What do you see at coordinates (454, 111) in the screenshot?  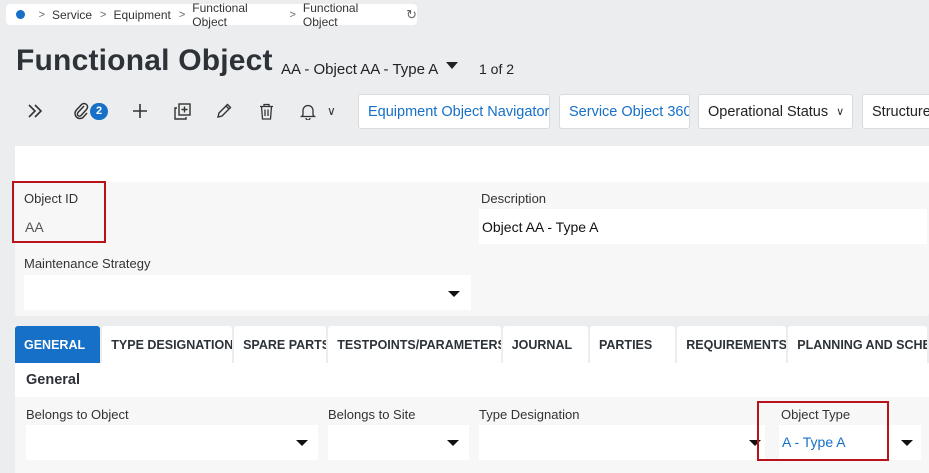 I see `equipment-object-navigator-button: Equipment Object Navigator` at bounding box center [454, 111].